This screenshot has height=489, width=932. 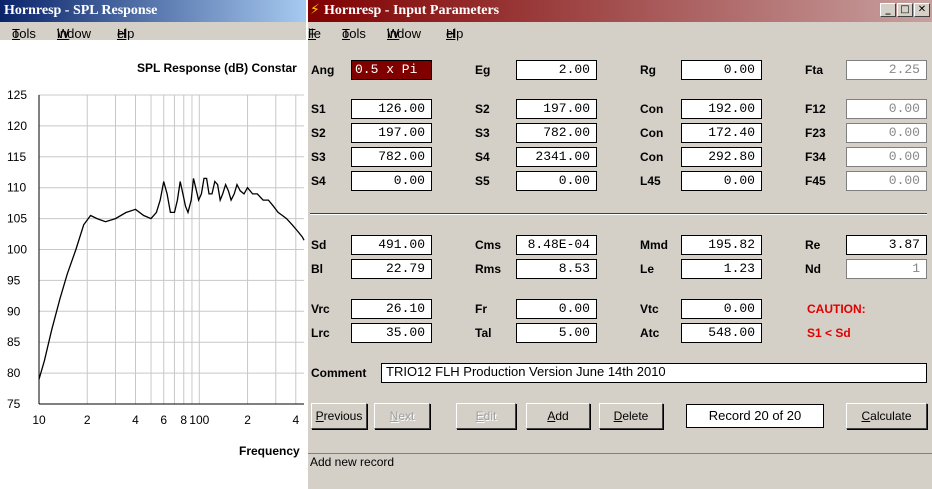 I want to click on param-label-f34: F34, so click(x=815, y=157).